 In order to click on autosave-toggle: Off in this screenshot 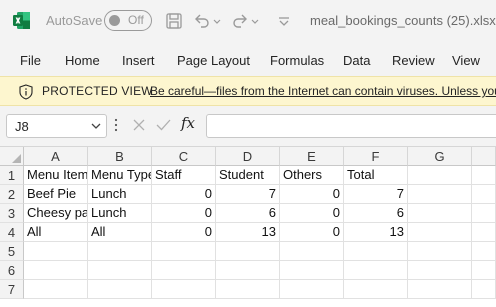, I will do `click(128, 20)`.